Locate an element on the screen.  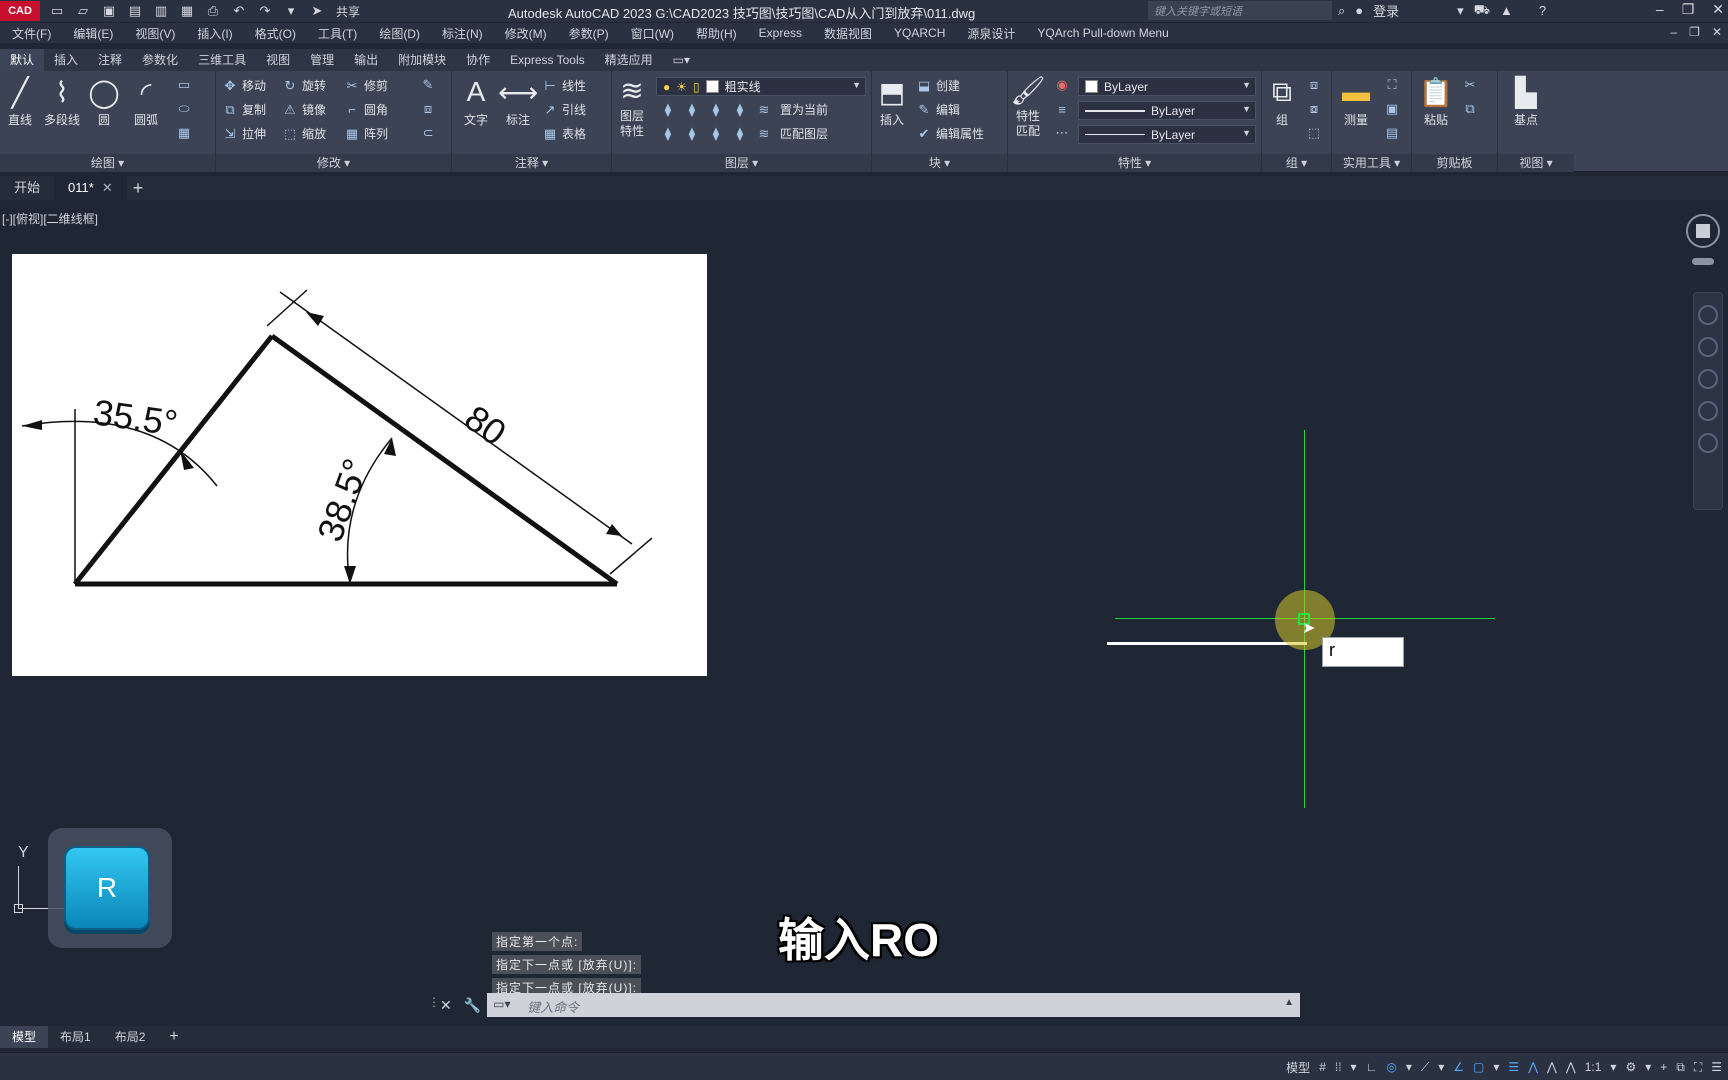
annotation-visibility-icon: ⋀ is located at coordinates (1533, 1067).